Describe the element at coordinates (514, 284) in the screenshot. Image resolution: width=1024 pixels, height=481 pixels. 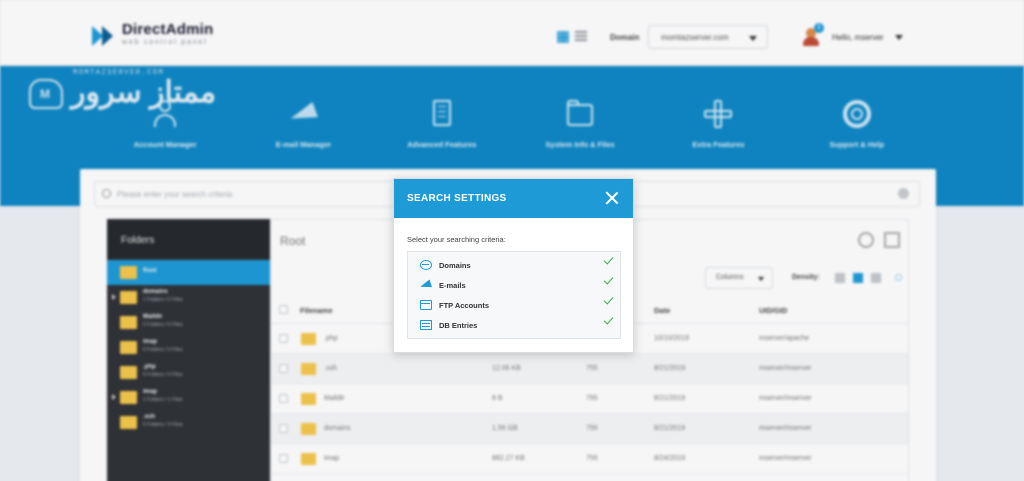
I see `criteria-emails: E-mails` at that location.